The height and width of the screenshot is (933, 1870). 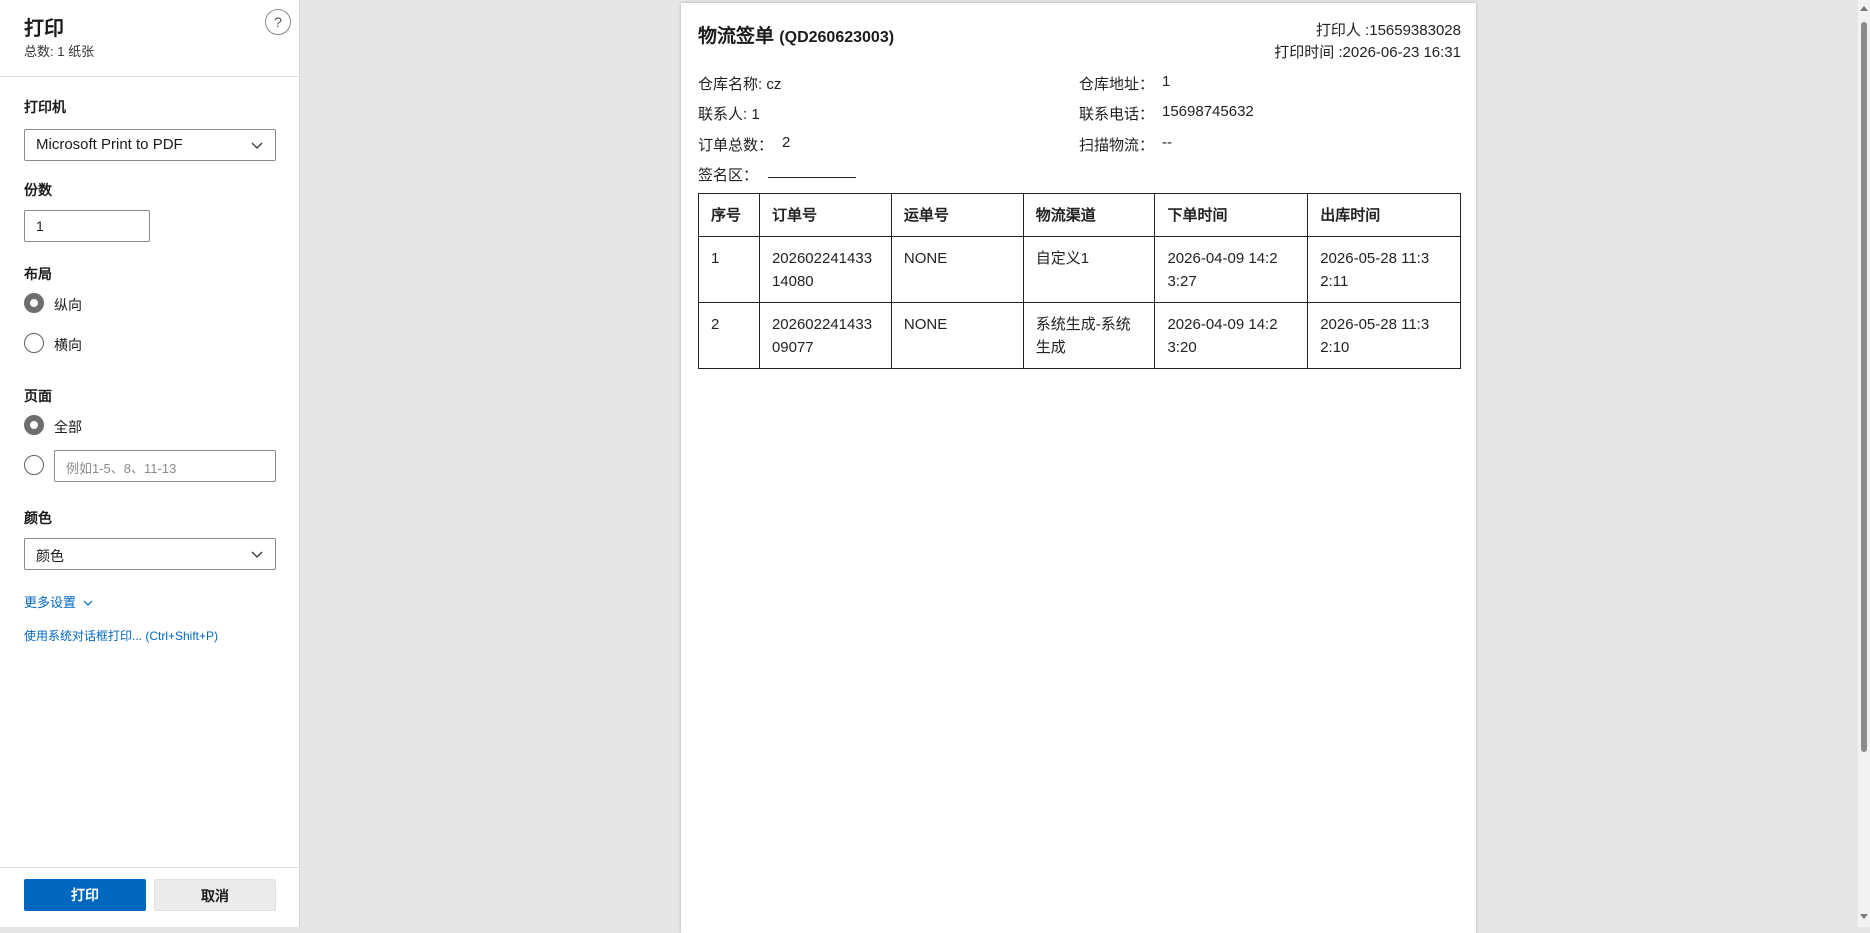 What do you see at coordinates (1089, 335) in the screenshot?
I see `table-cell: 系统生成-系统 生成` at bounding box center [1089, 335].